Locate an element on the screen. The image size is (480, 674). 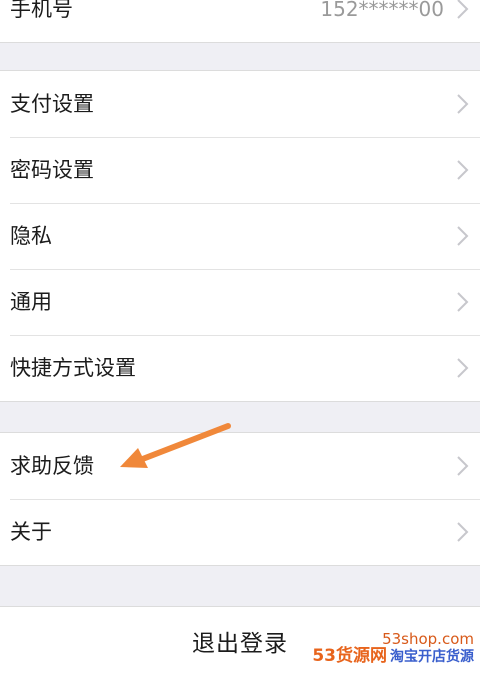
phone-value: 152******00 is located at coordinates (382, 10).